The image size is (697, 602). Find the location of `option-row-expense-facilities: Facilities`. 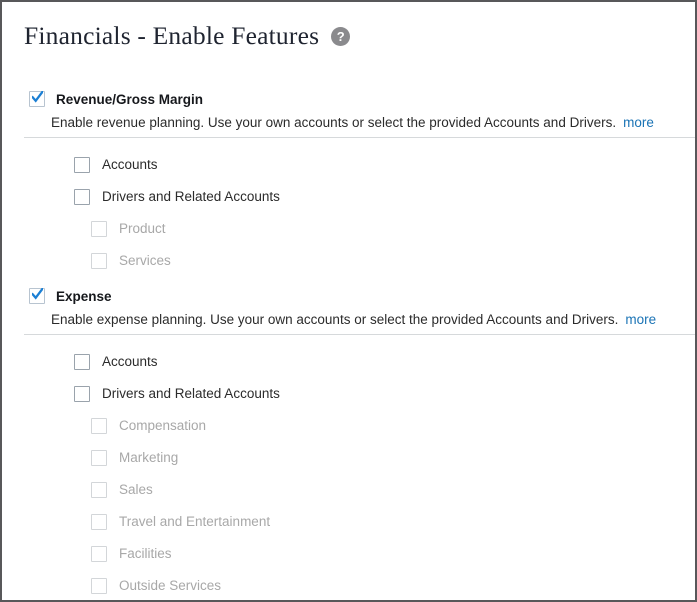

option-row-expense-facilities: Facilities is located at coordinates (131, 554).